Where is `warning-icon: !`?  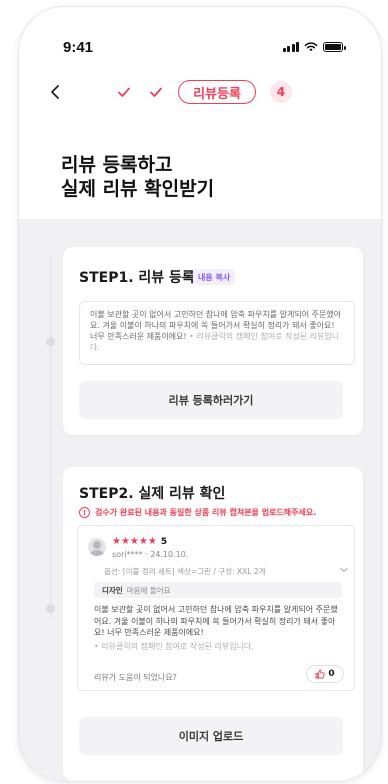
warning-icon: ! is located at coordinates (84, 512).